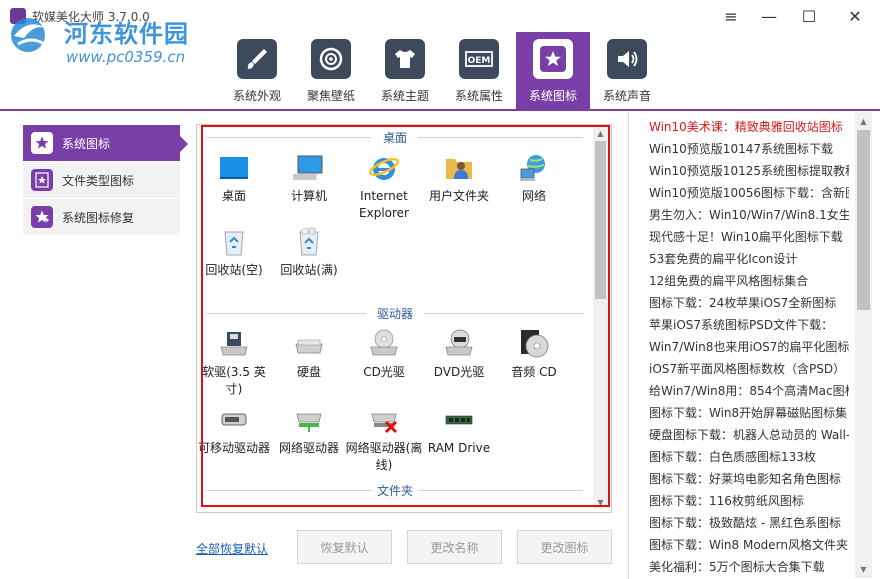 The width and height of the screenshot is (880, 579). What do you see at coordinates (384, 439) in the screenshot?
I see `icon-item-network-drive-offline: 网络驱动器(离线)` at bounding box center [384, 439].